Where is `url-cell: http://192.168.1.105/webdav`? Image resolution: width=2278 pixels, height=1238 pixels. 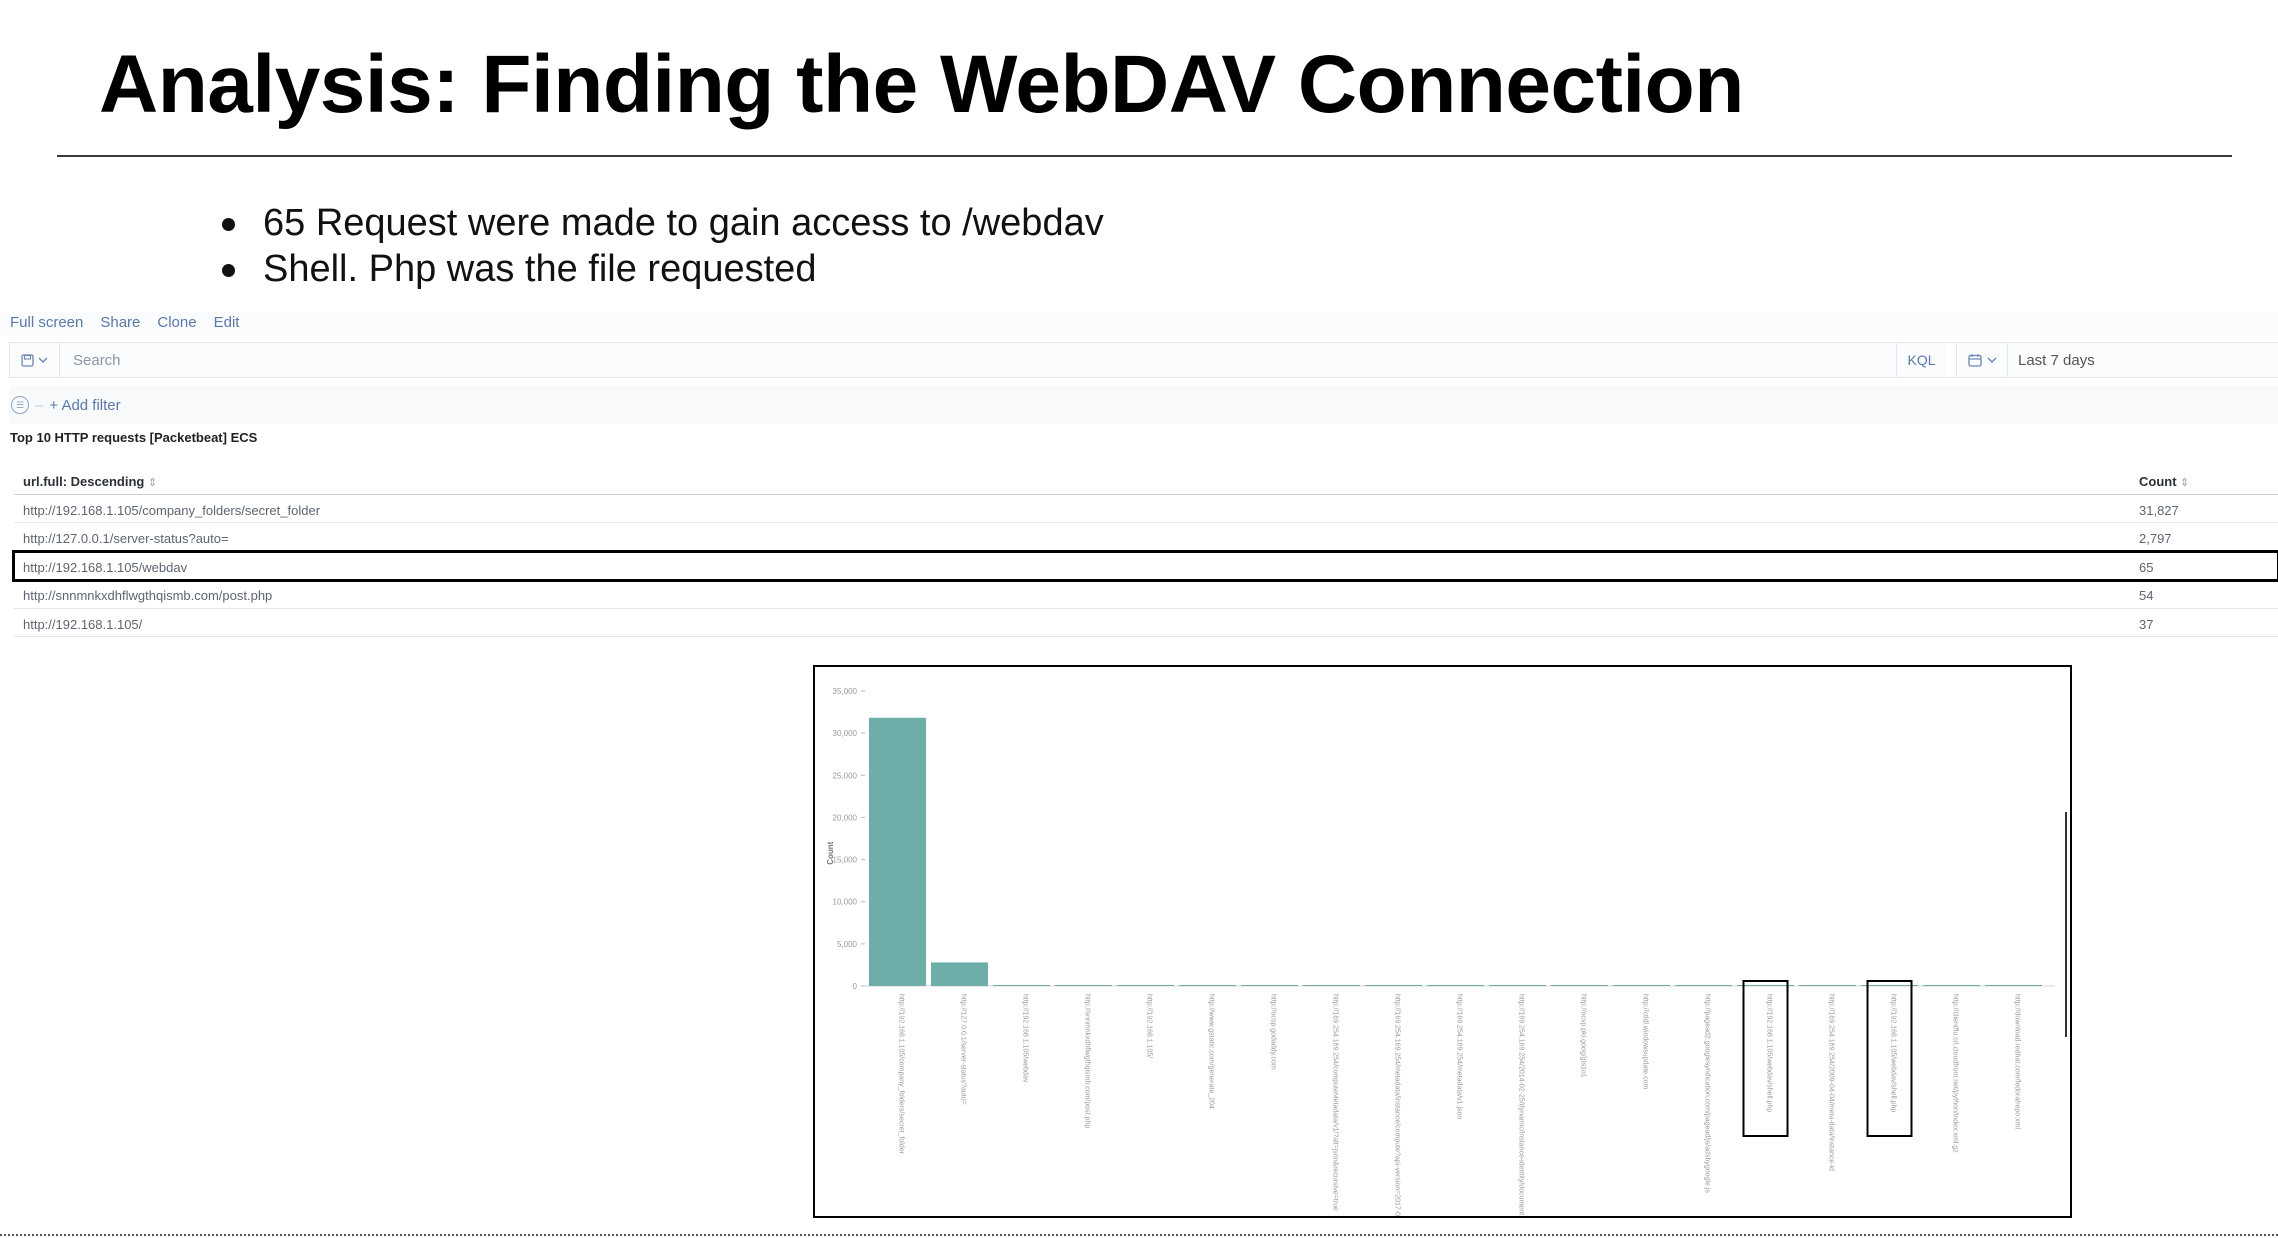
url-cell: http://192.168.1.105/webdav is located at coordinates (105, 567).